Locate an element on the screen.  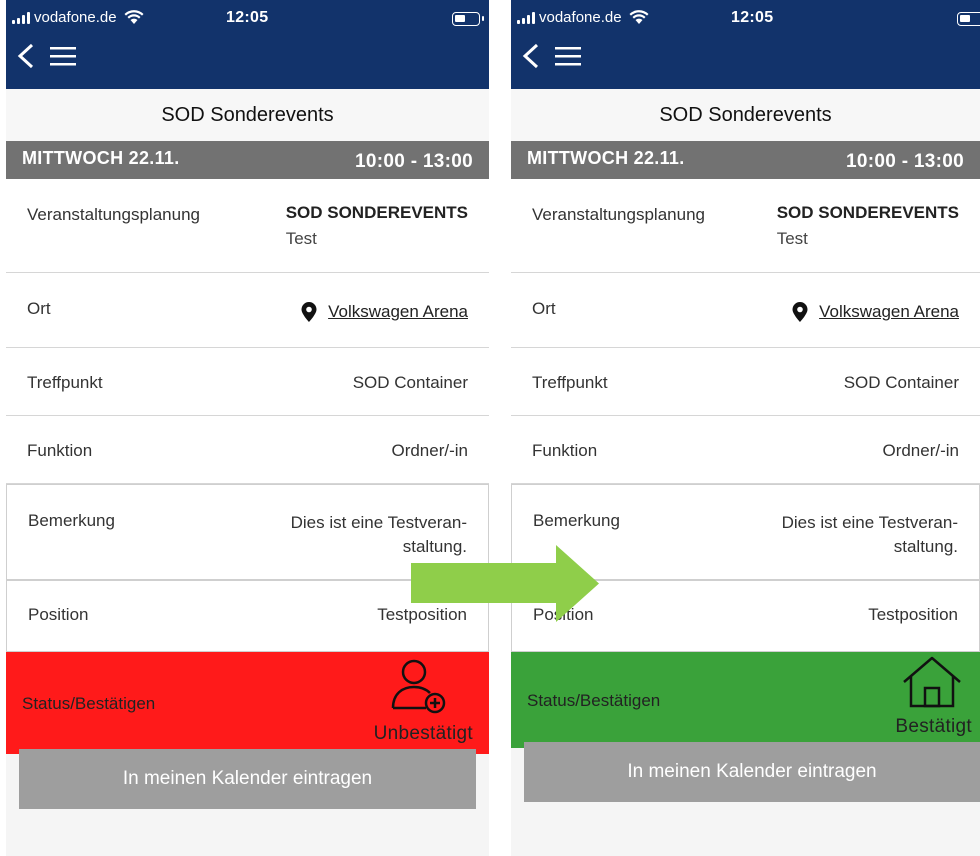
status-confirm-panel: Status/Bestätigen Unbestätigt is located at coordinates (247, 703).